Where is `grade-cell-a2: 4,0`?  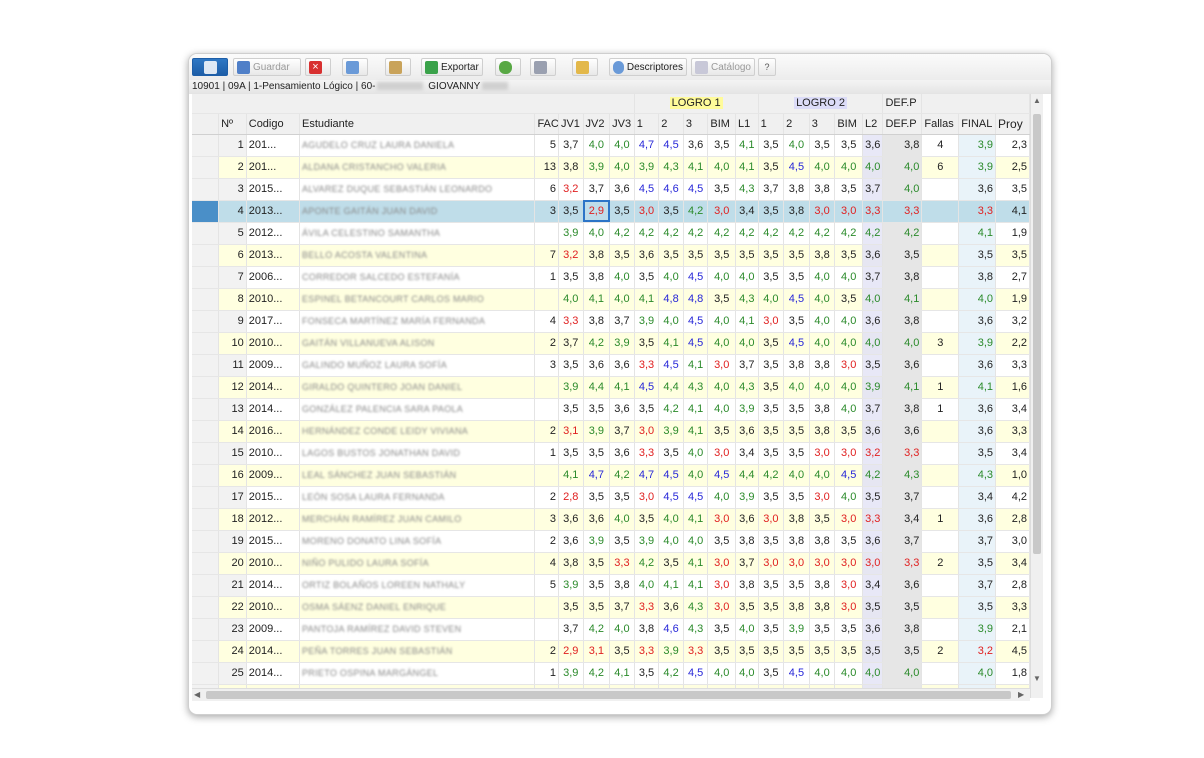
grade-cell-a2: 4,0 is located at coordinates (671, 541).